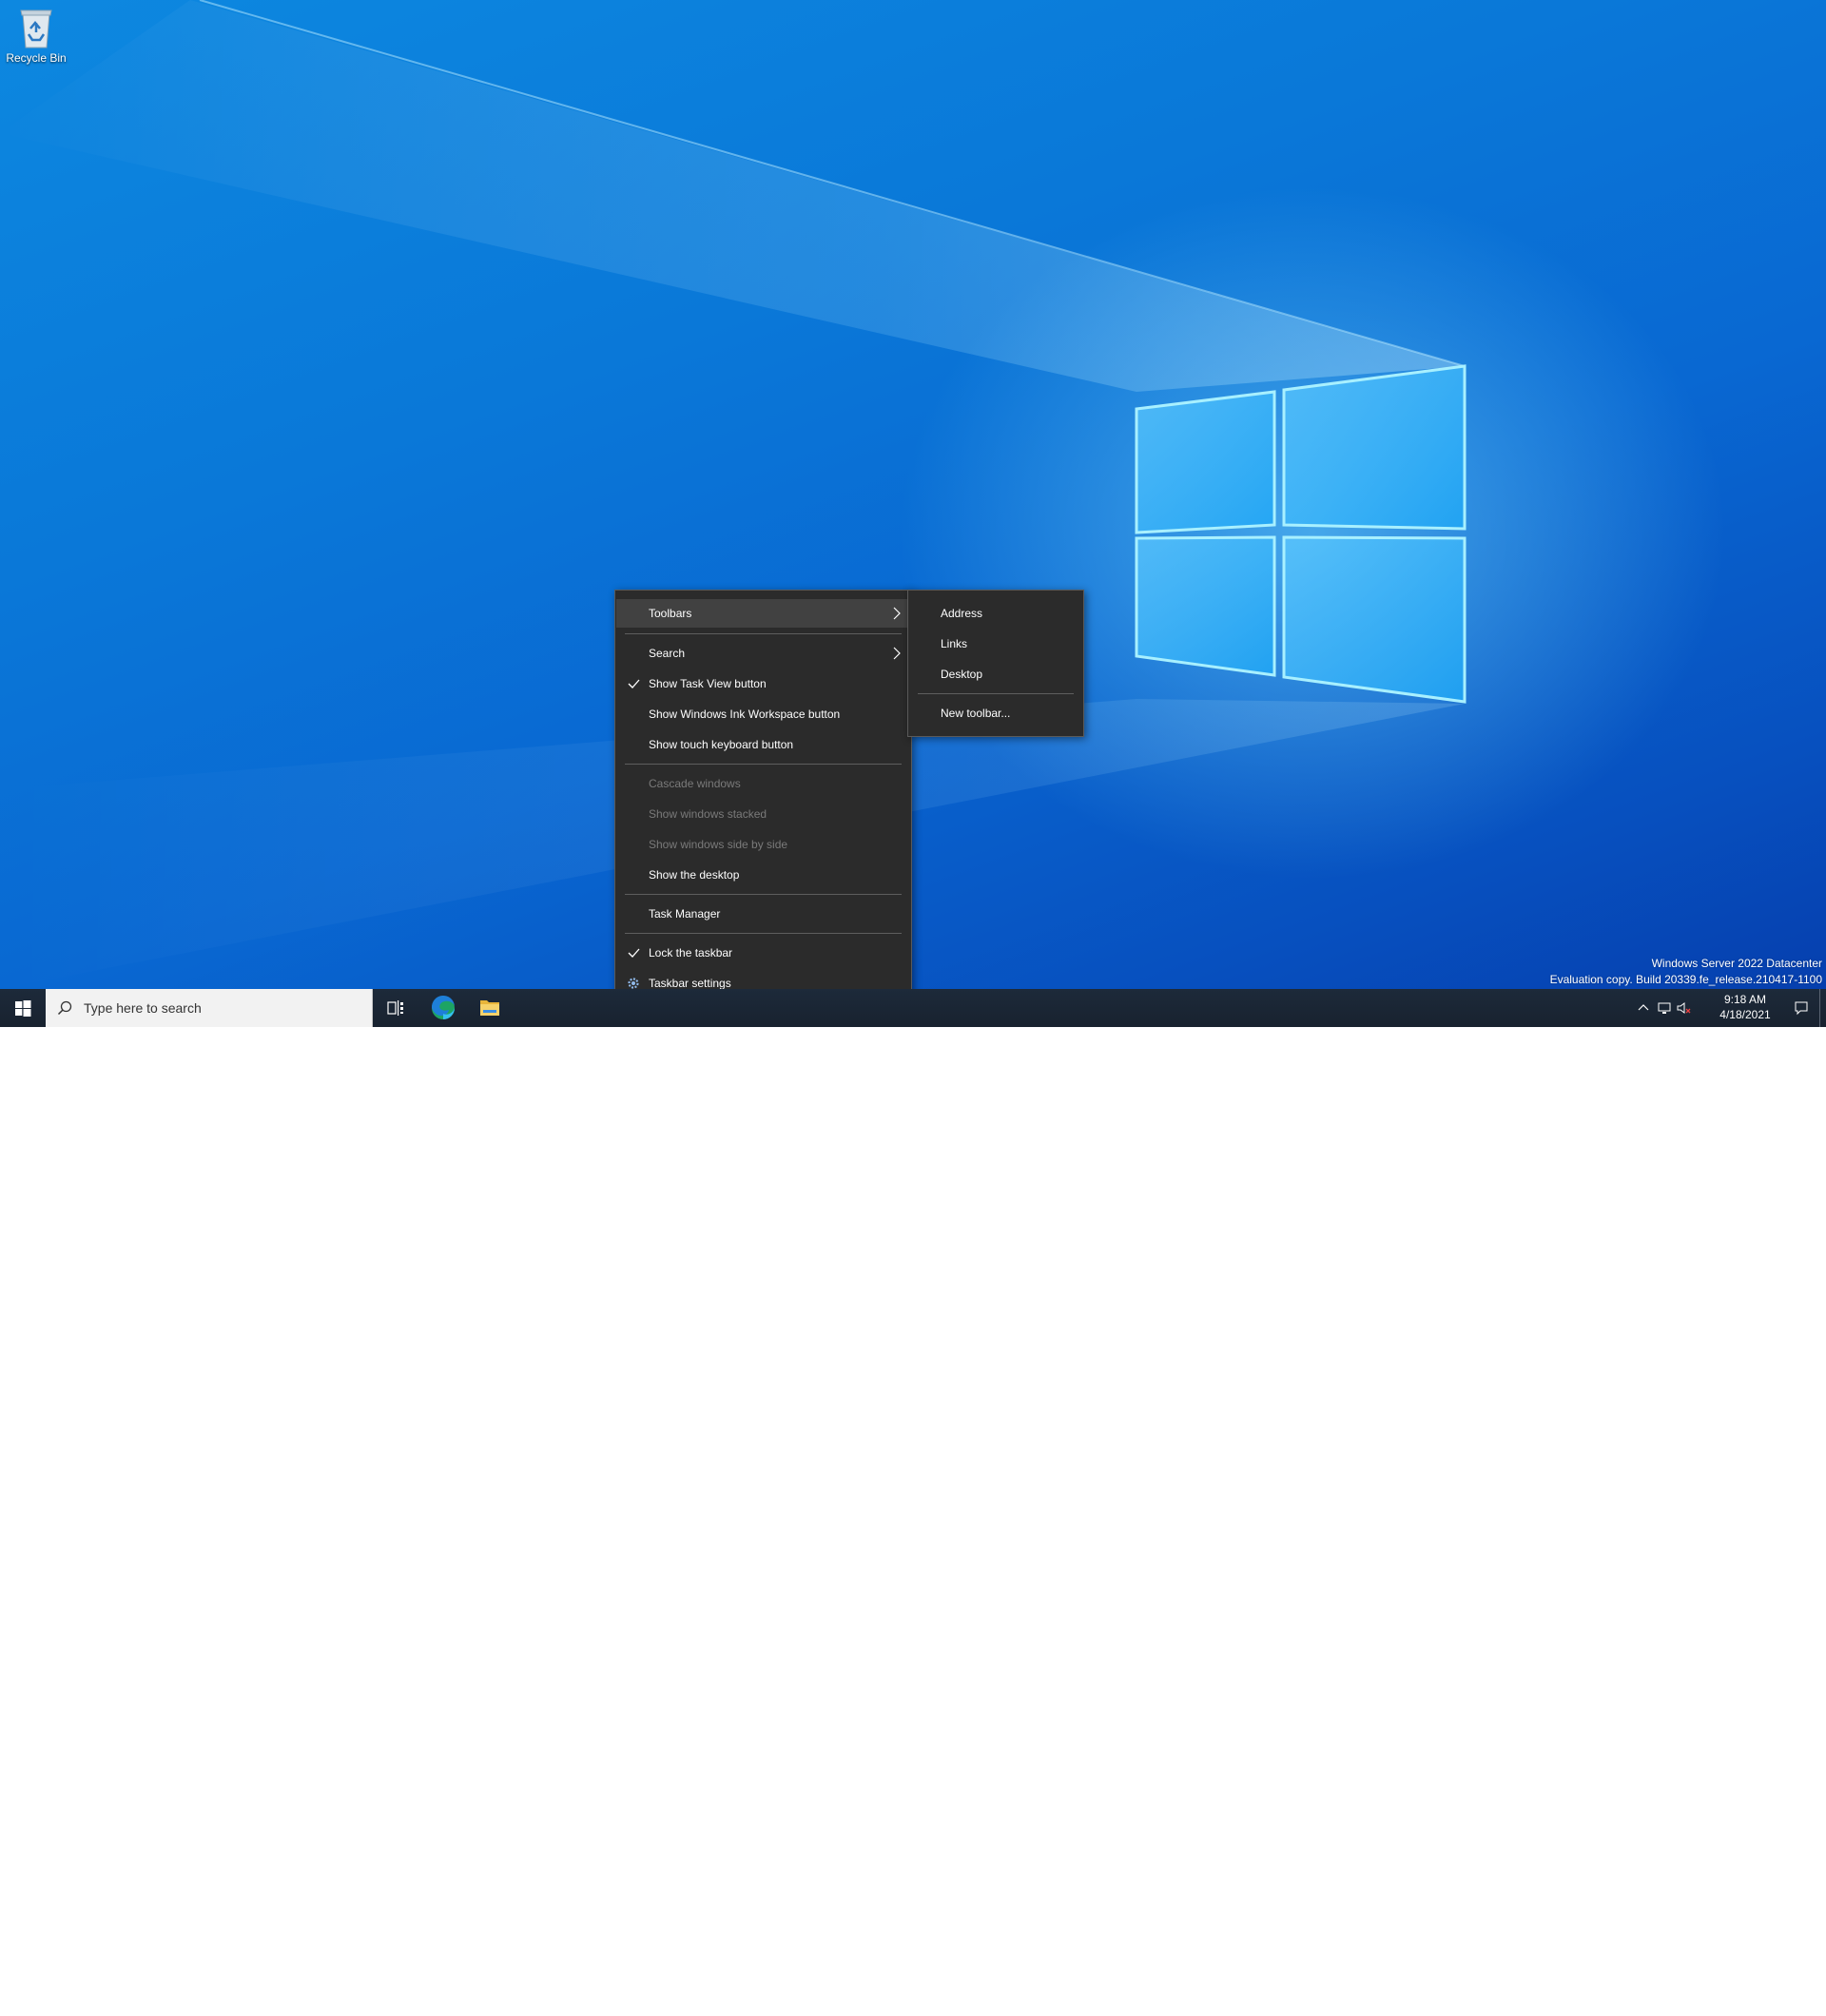  I want to click on menu-item-label: Show Windows Ink Workspace button, so click(745, 714).